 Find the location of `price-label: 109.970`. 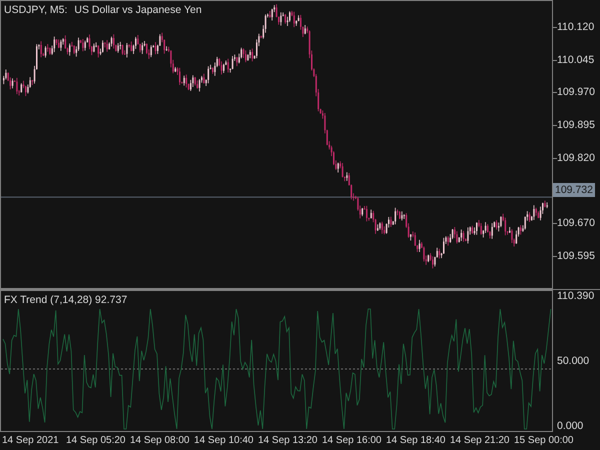

price-label: 109.970 is located at coordinates (576, 92).